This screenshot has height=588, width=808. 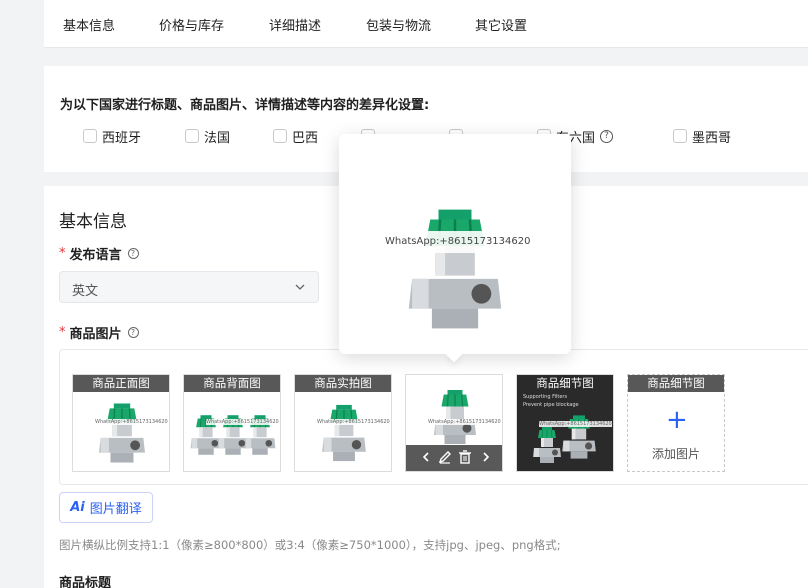 I want to click on delete-icon, so click(x=465, y=457).